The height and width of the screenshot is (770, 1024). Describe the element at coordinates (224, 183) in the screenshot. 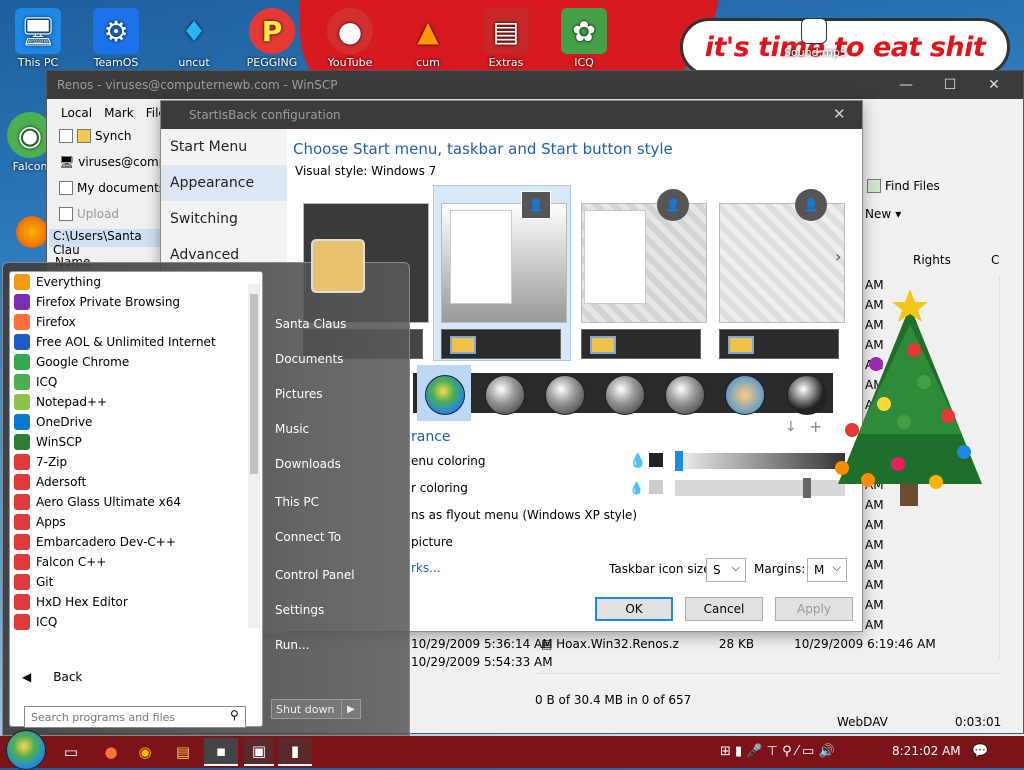

I see `nav-appearance: Appearance` at that location.